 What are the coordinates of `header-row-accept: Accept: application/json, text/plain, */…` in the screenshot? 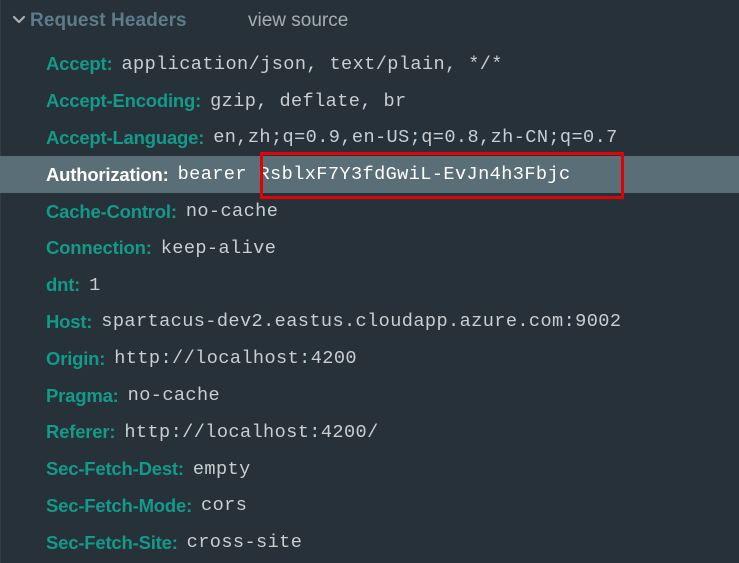 It's located at (369, 64).